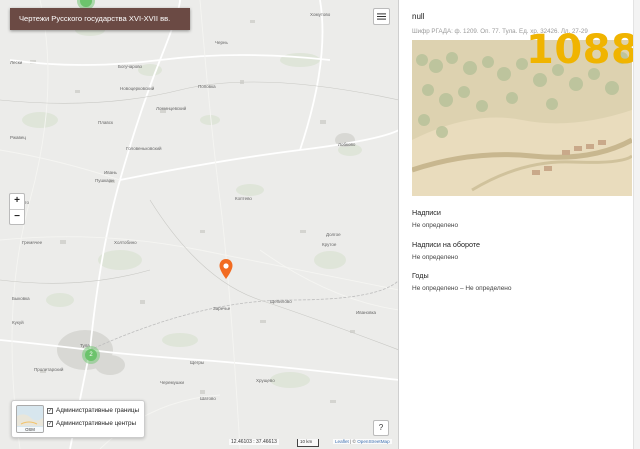 The height and width of the screenshot is (449, 640). Describe the element at coordinates (208, 398) in the screenshot. I see `place-label: Шатово` at that location.